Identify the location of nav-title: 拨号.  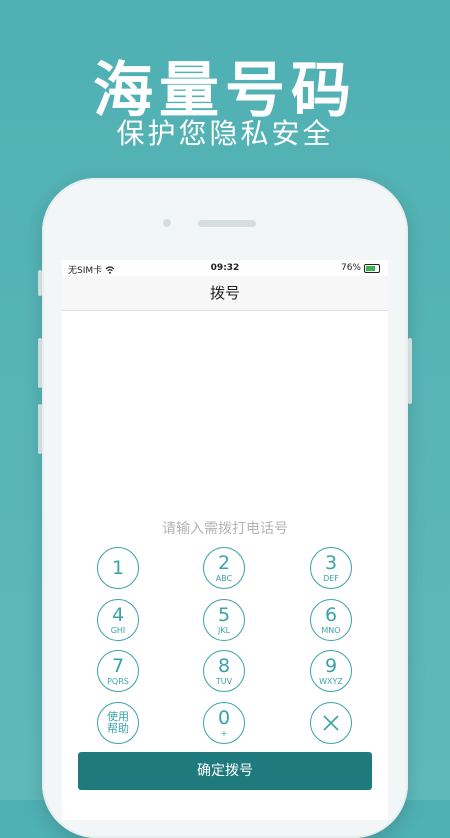
(225, 293).